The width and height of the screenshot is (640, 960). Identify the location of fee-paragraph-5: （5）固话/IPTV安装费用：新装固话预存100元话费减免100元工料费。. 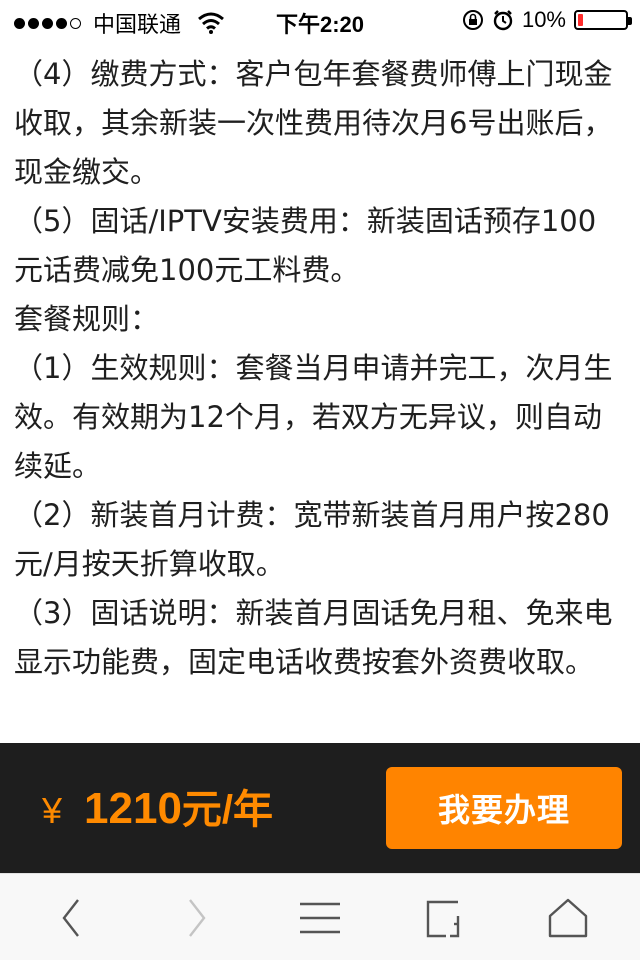
(305, 245).